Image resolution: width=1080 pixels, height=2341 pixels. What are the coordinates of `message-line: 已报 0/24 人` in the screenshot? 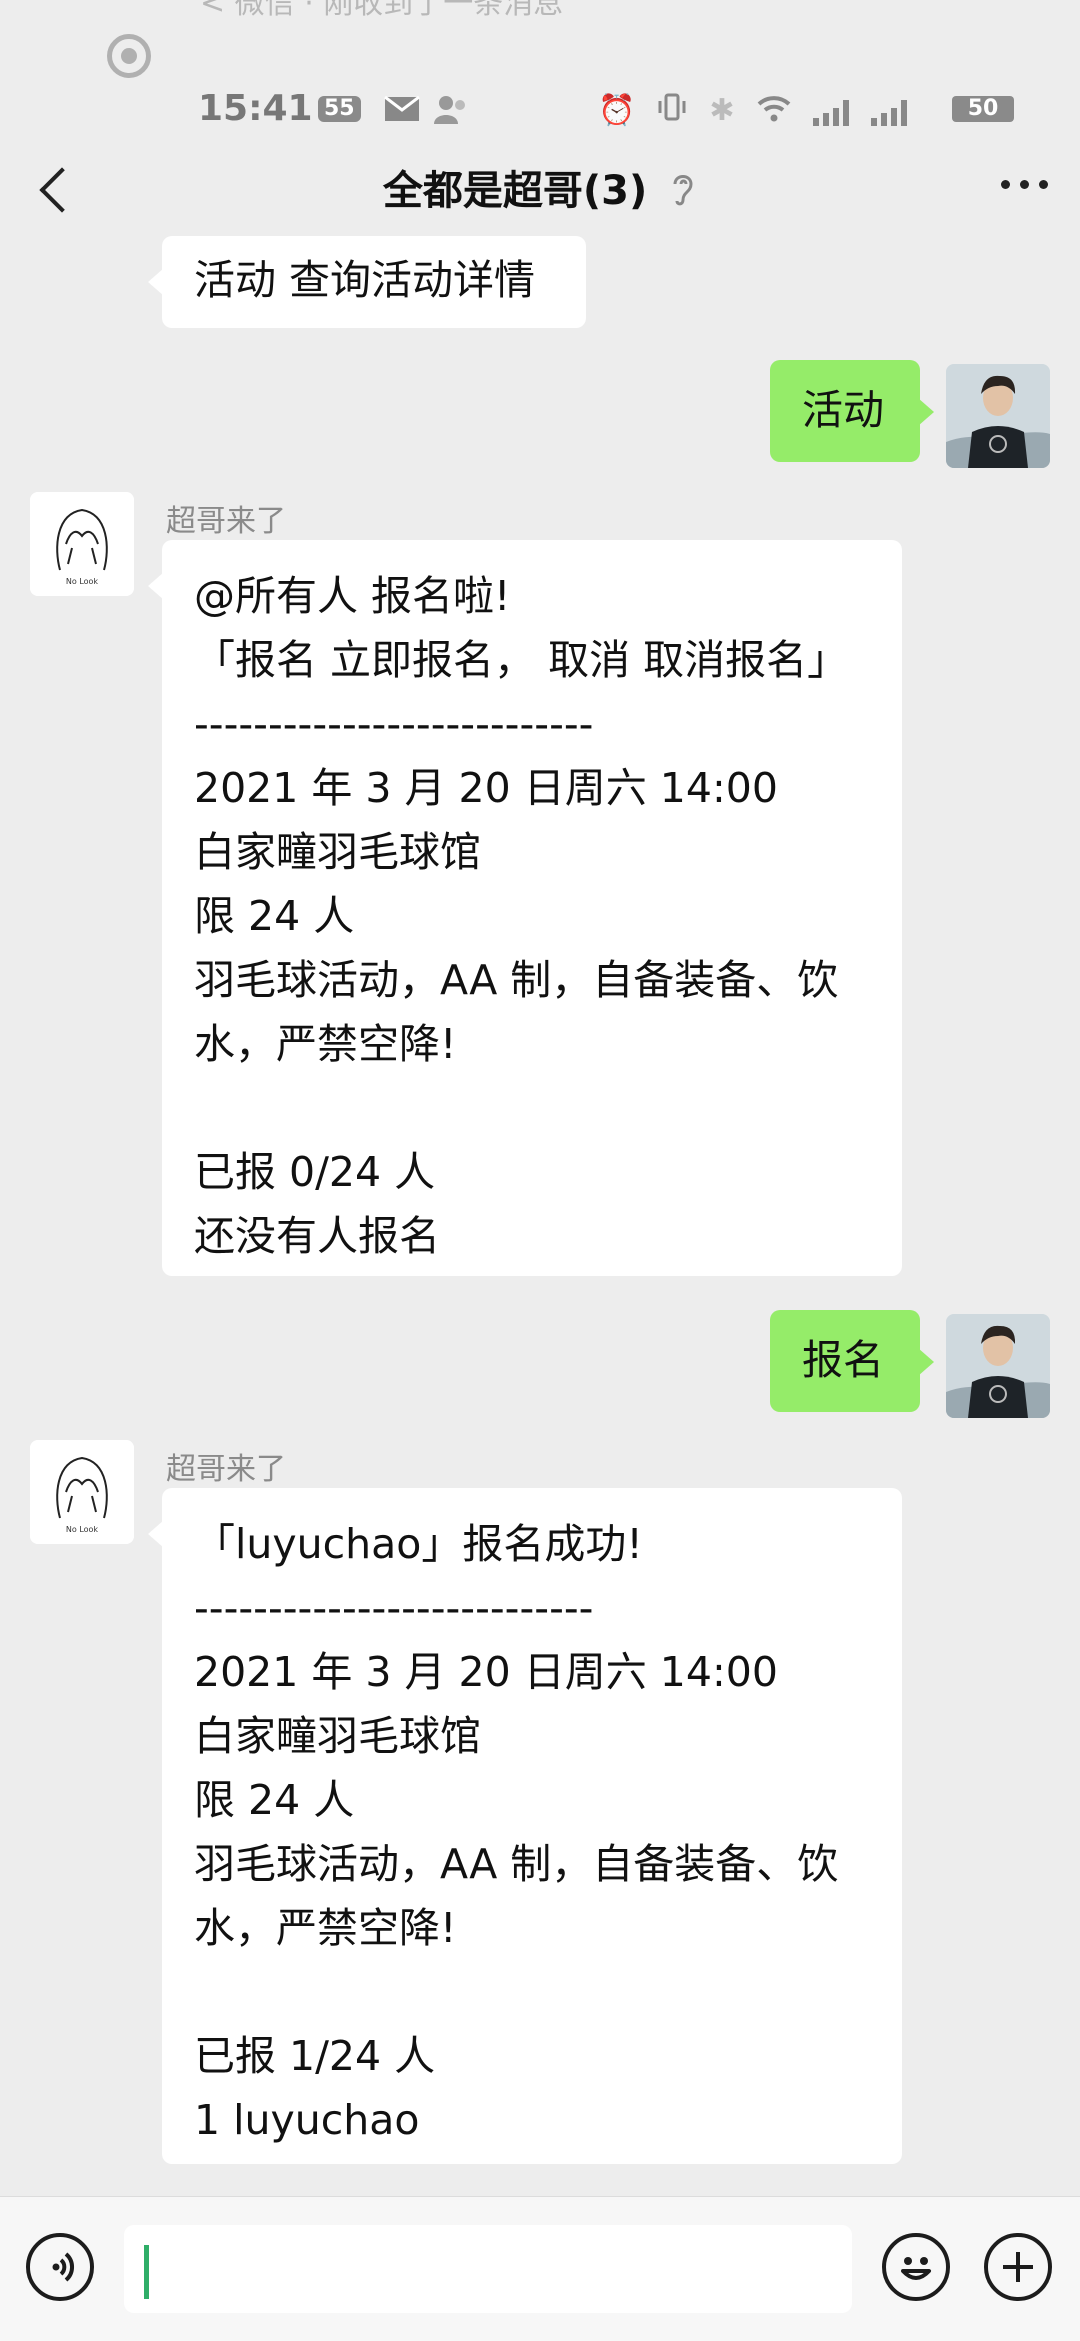 It's located at (315, 1172).